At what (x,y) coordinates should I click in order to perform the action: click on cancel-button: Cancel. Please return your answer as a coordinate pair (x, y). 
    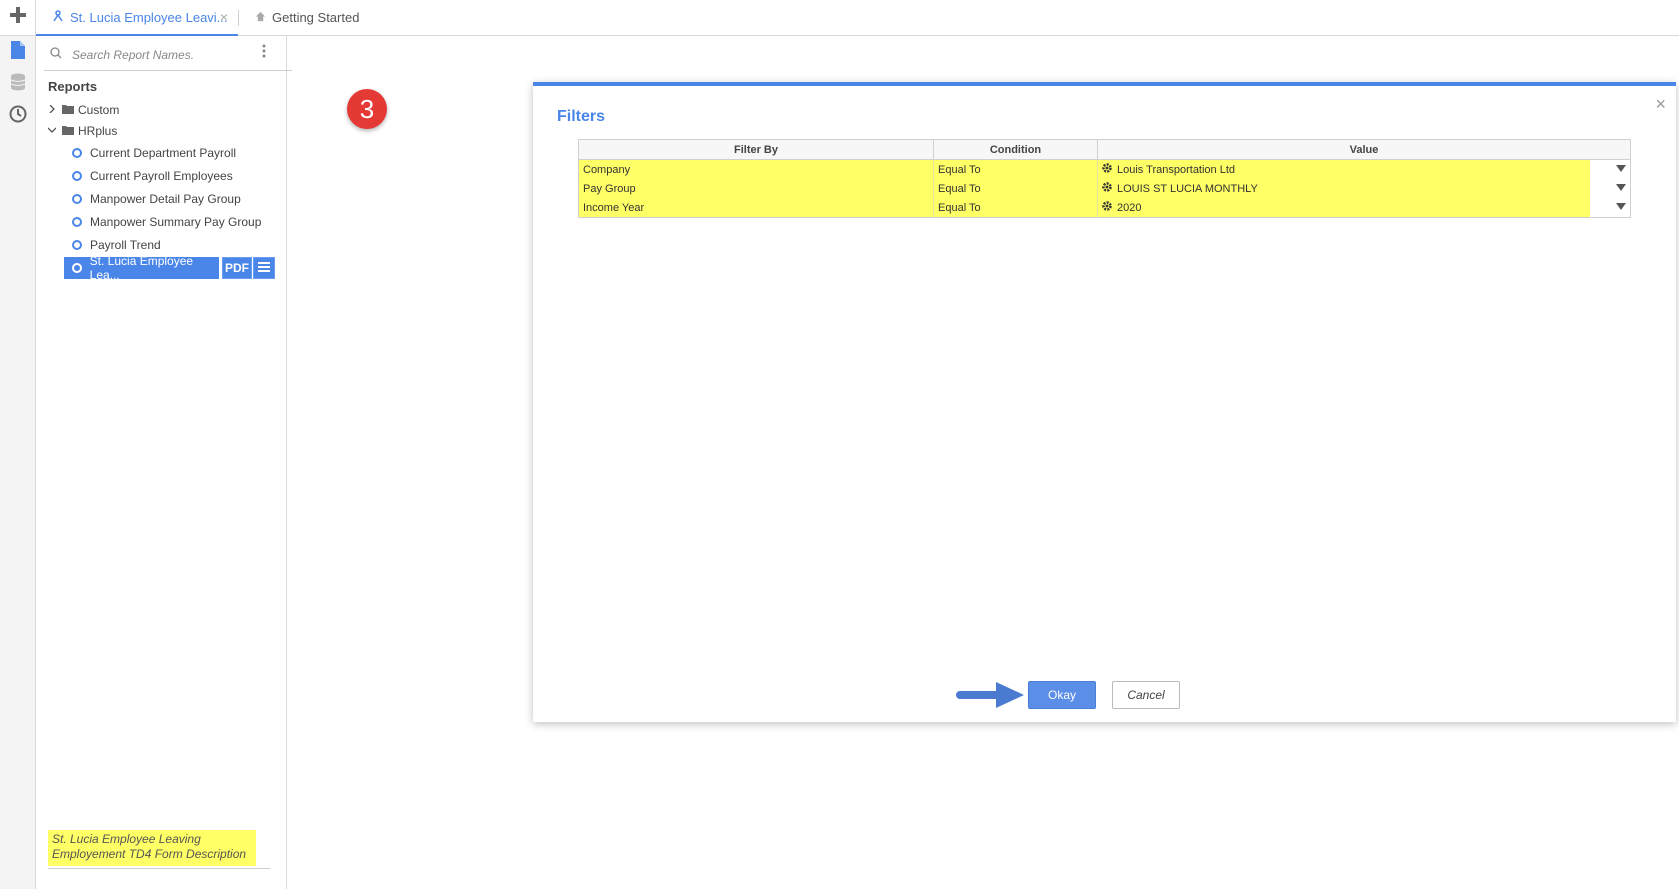
    Looking at the image, I should click on (1146, 695).